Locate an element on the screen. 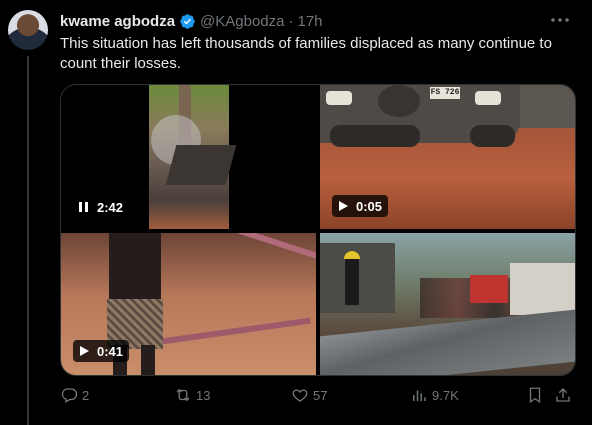 The width and height of the screenshot is (592, 425). bookmark-icon is located at coordinates (535, 395).